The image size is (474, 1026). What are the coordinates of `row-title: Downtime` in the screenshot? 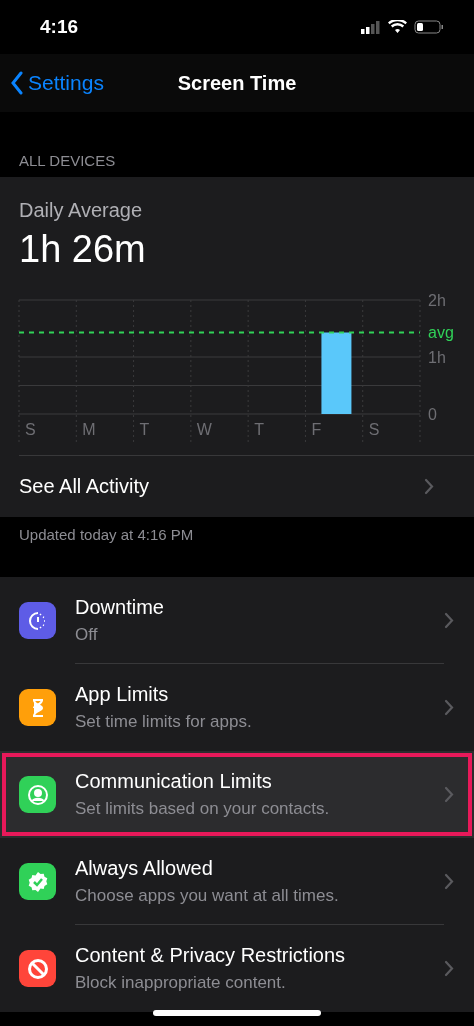 It's located at (120, 607).